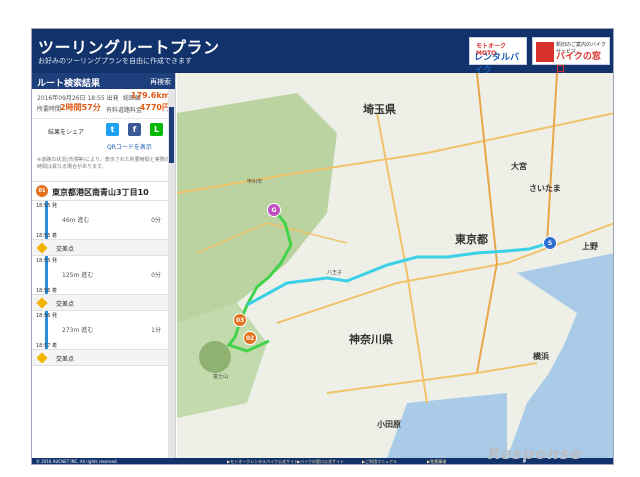  What do you see at coordinates (535, 453) in the screenshot?
I see `response-watermark: Response` at bounding box center [535, 453].